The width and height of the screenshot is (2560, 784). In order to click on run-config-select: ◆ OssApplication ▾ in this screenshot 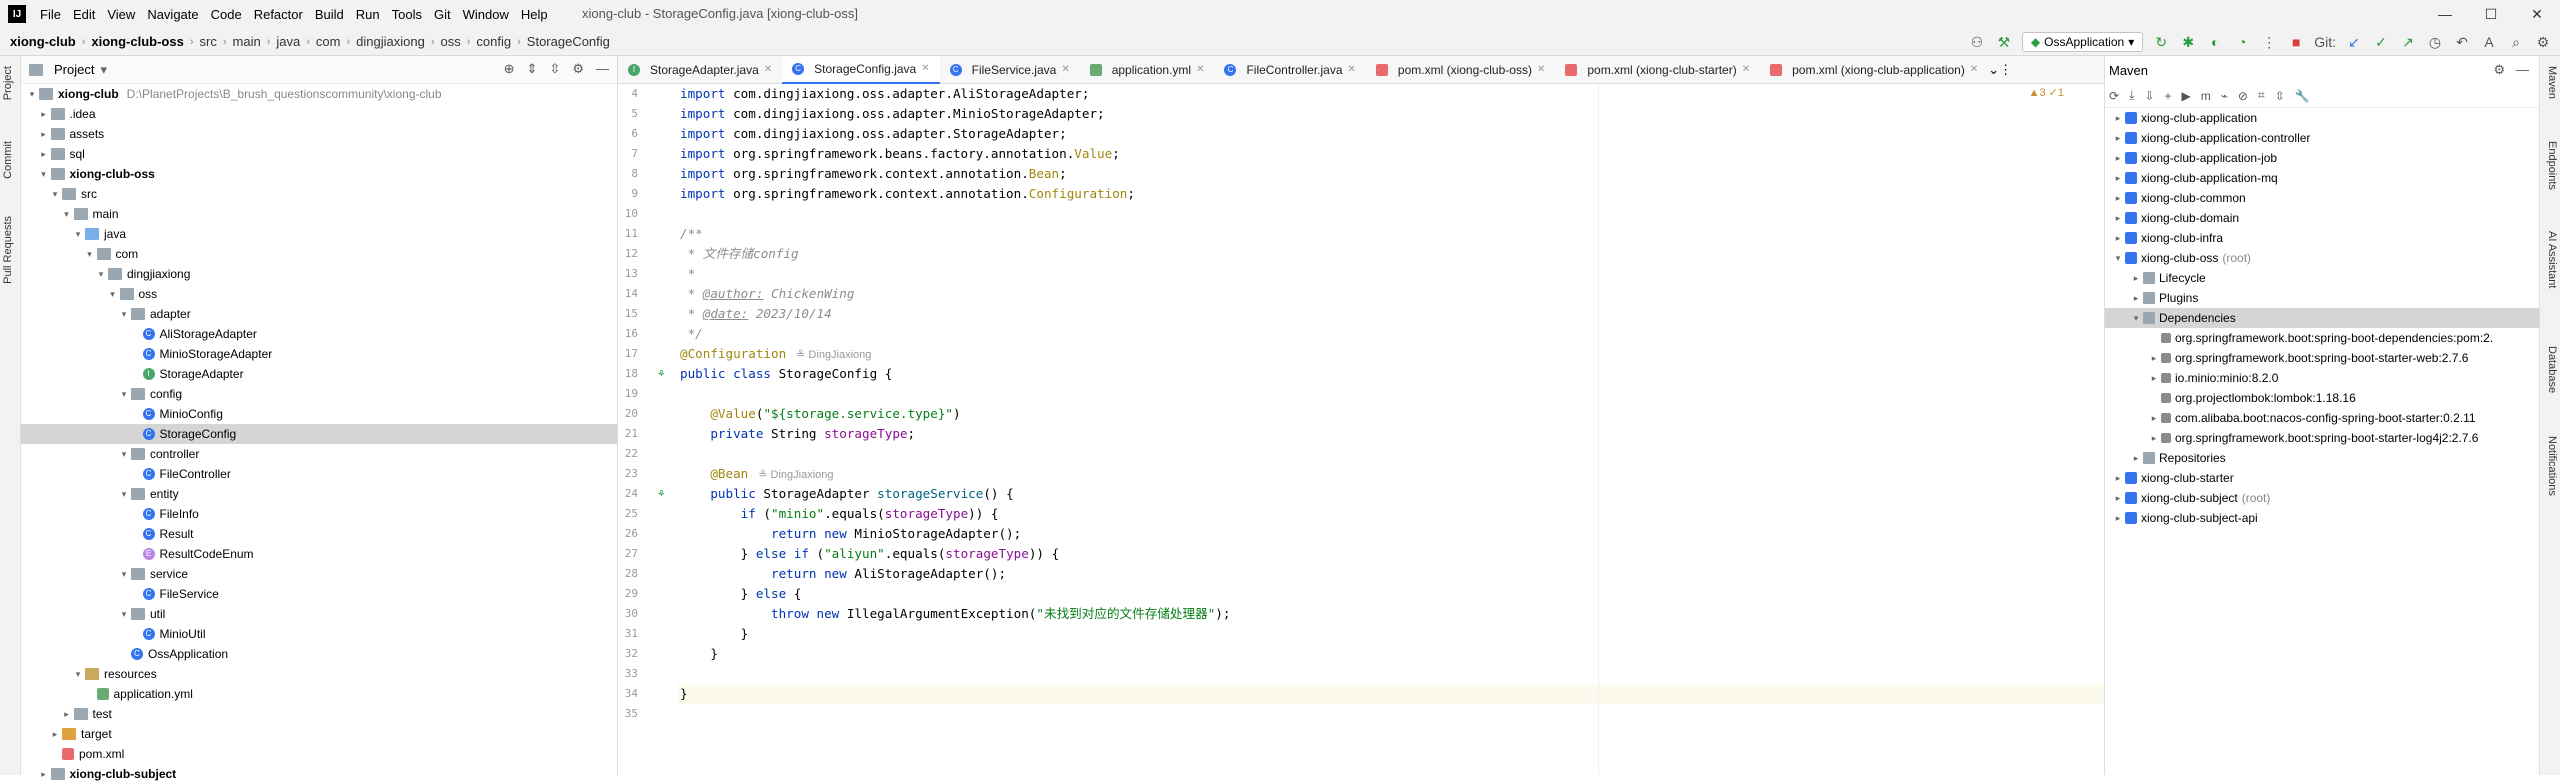, I will do `click(2082, 42)`.